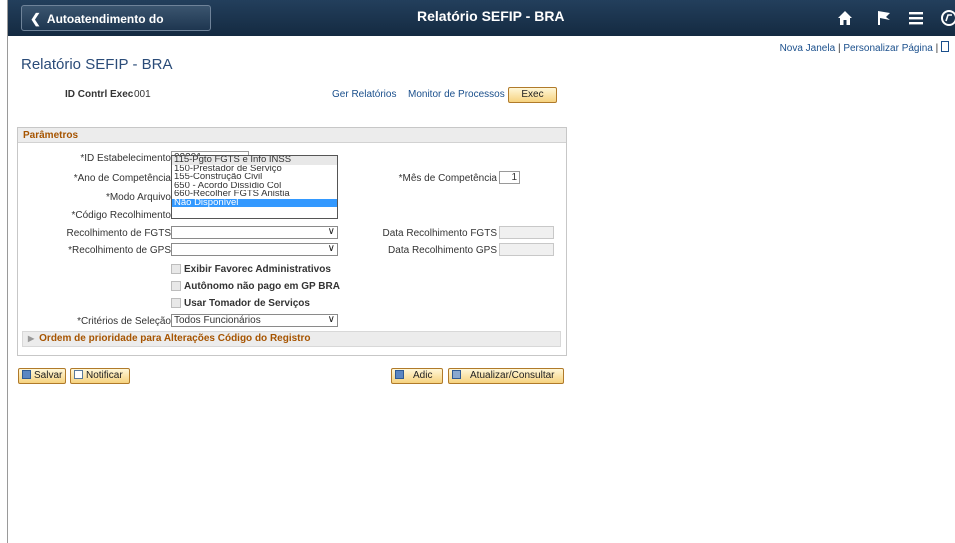 The height and width of the screenshot is (543, 955). I want to click on fgts-date-label: Data Recolhimento FGTS, so click(440, 233).